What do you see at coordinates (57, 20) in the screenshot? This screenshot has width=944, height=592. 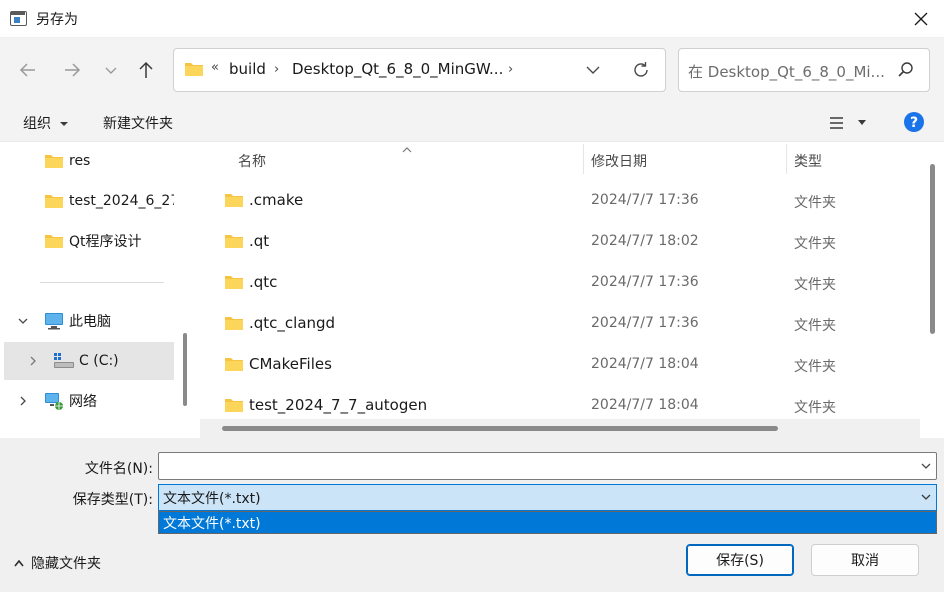 I see `window-title: 另存为` at bounding box center [57, 20].